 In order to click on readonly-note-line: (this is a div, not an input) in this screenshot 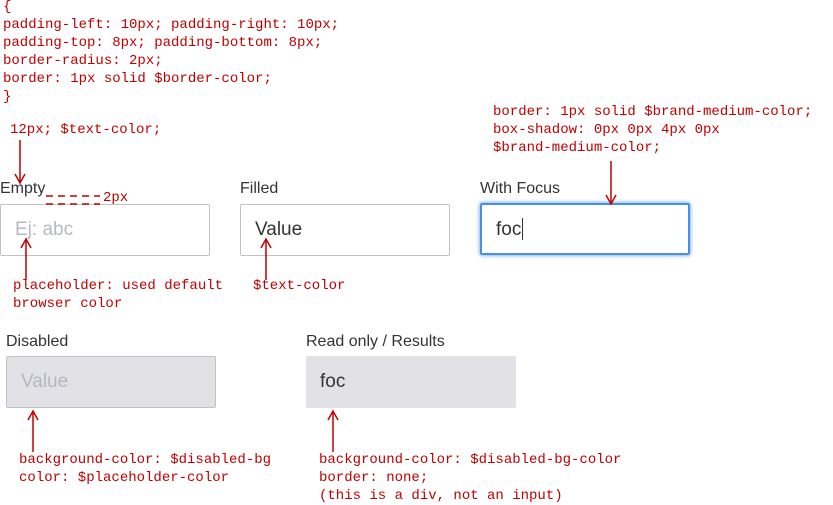, I will do `click(441, 496)`.